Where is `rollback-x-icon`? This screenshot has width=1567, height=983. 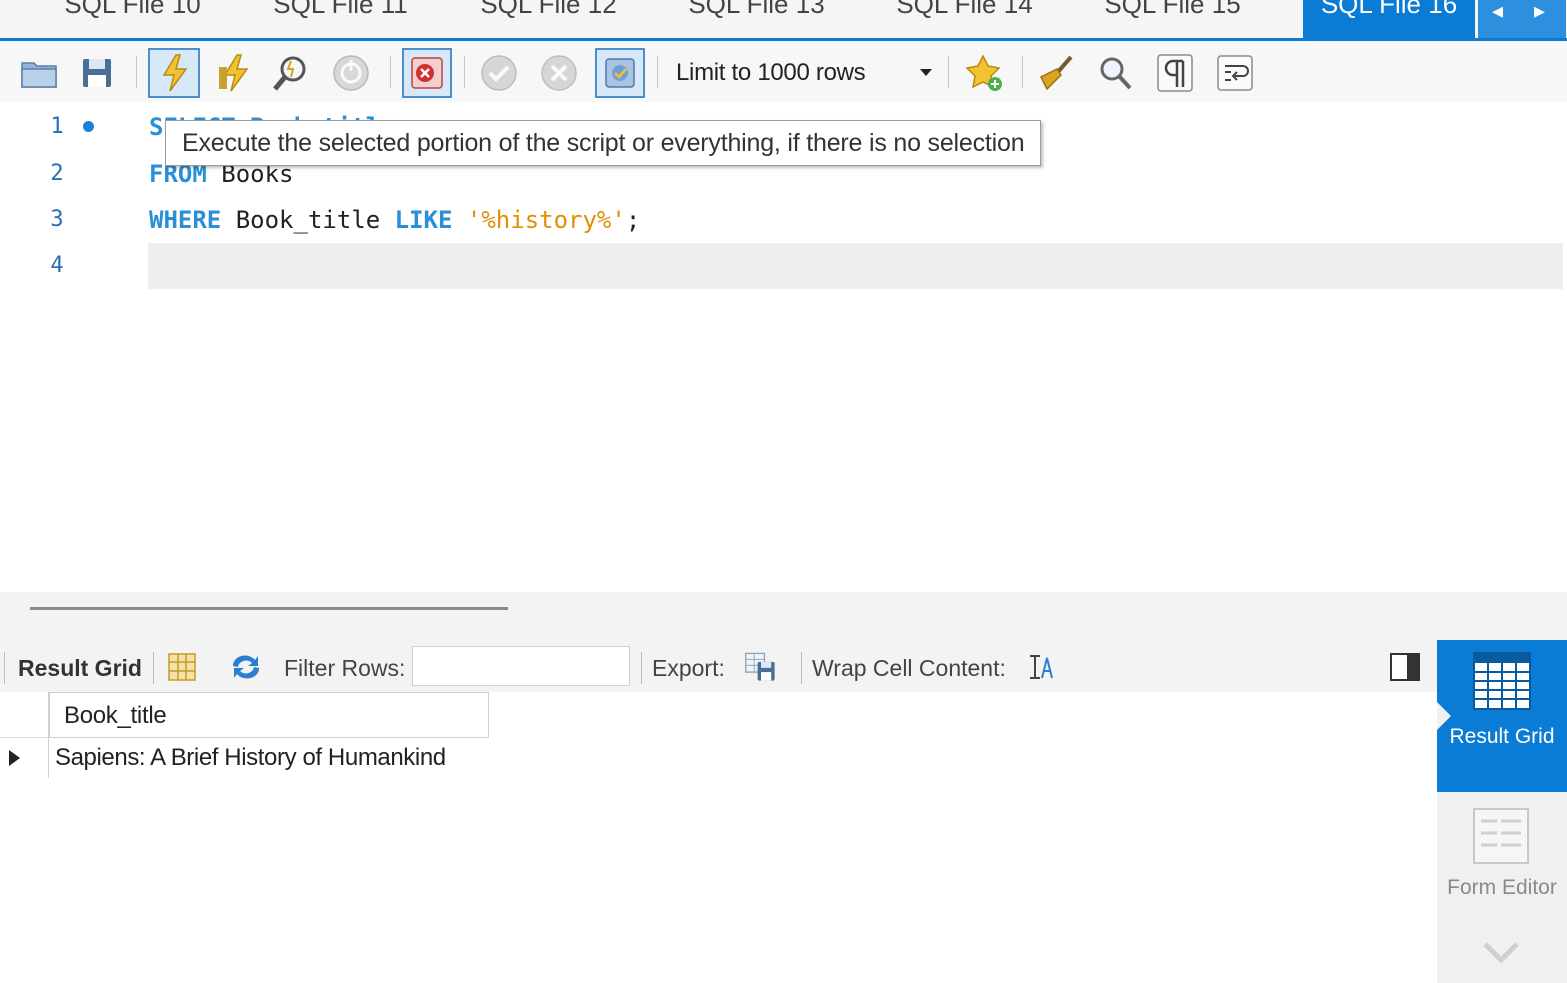
rollback-x-icon is located at coordinates (559, 73).